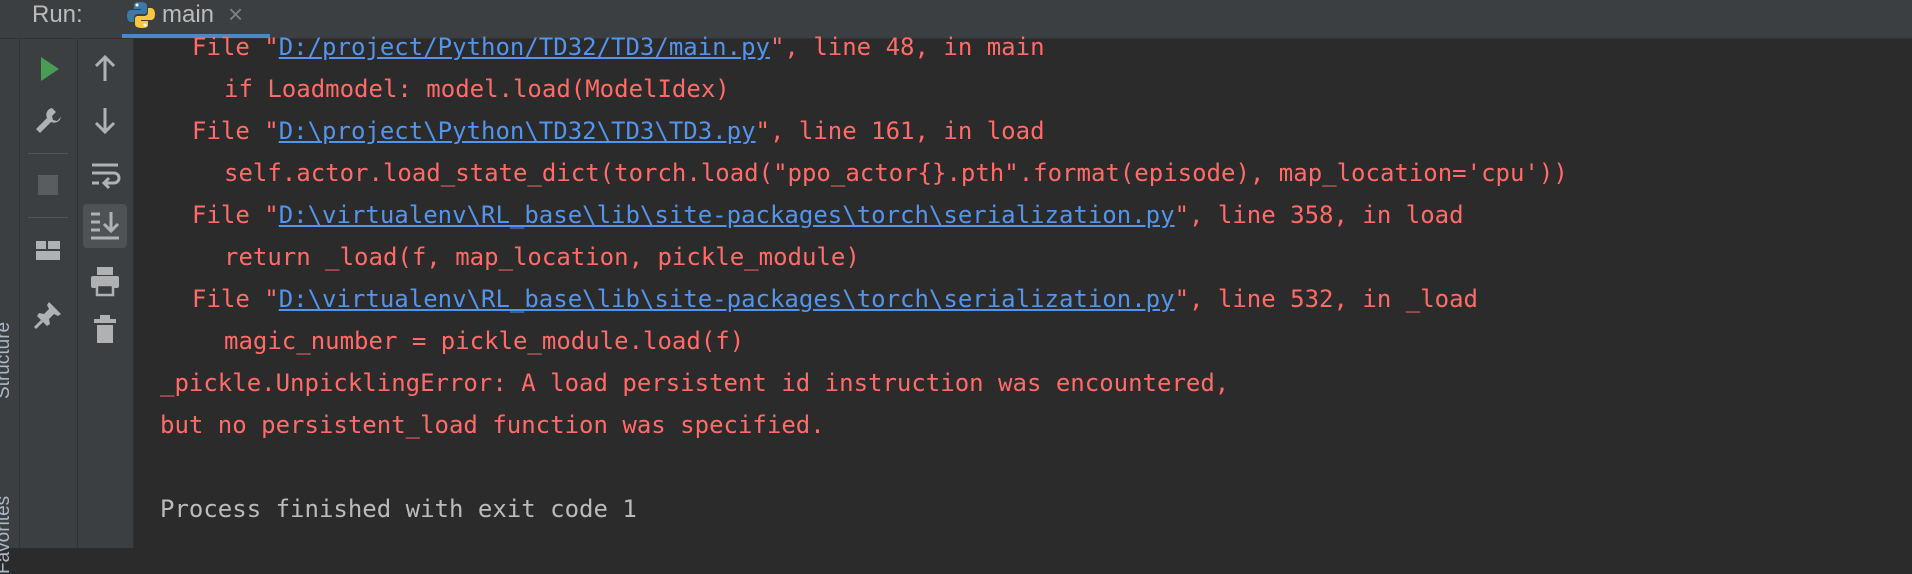 The height and width of the screenshot is (574, 1912). I want to click on traceback-code-line: magic_number = pickle_module.load(f), so click(484, 341).